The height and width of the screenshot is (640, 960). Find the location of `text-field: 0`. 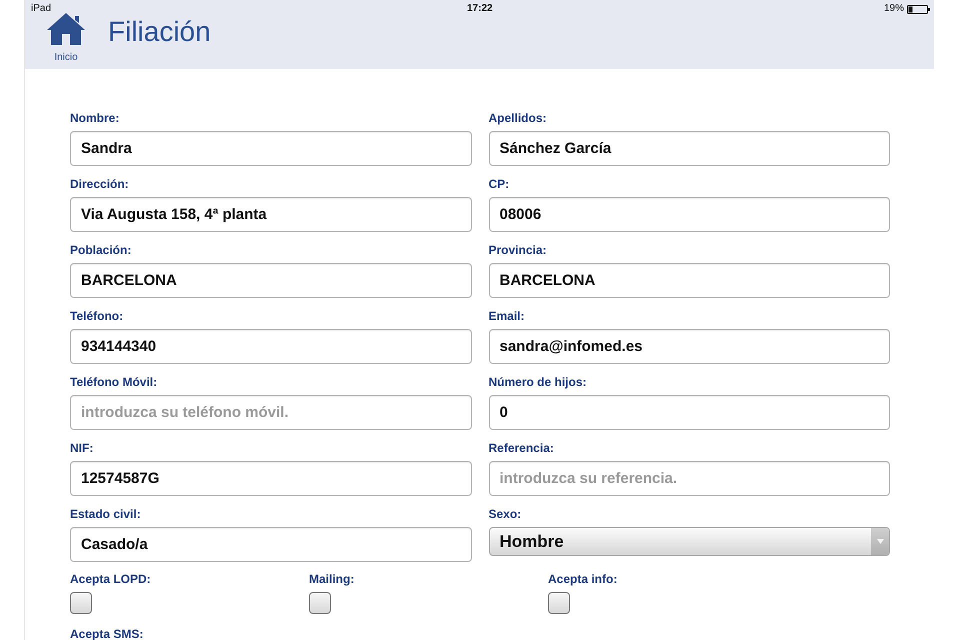

text-field: 0 is located at coordinates (689, 412).